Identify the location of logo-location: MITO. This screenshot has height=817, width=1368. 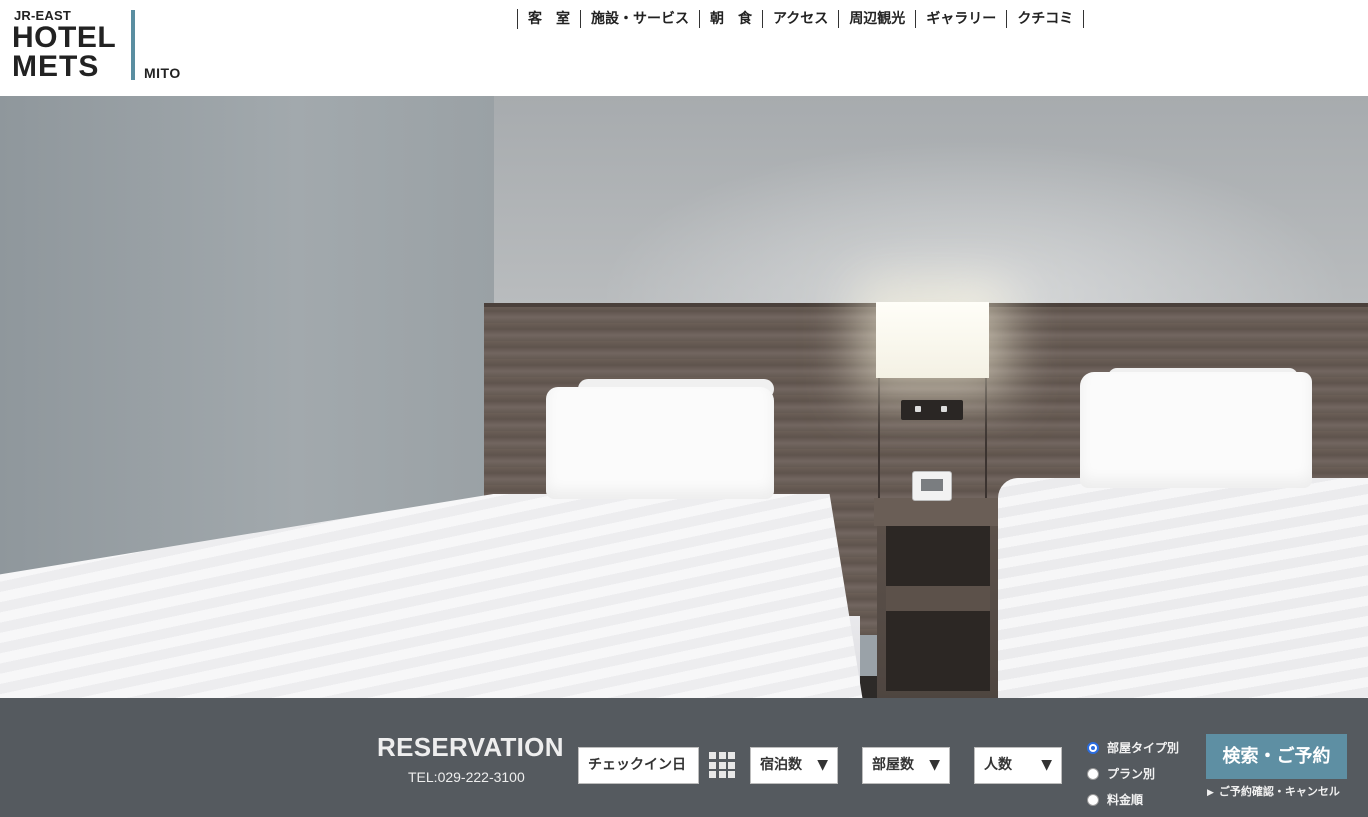
(162, 73).